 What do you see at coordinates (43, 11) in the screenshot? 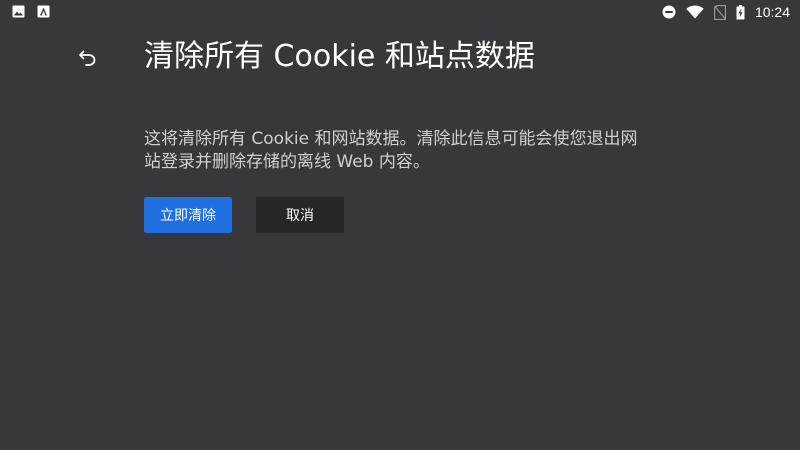
I see `app-notification-icon` at bounding box center [43, 11].